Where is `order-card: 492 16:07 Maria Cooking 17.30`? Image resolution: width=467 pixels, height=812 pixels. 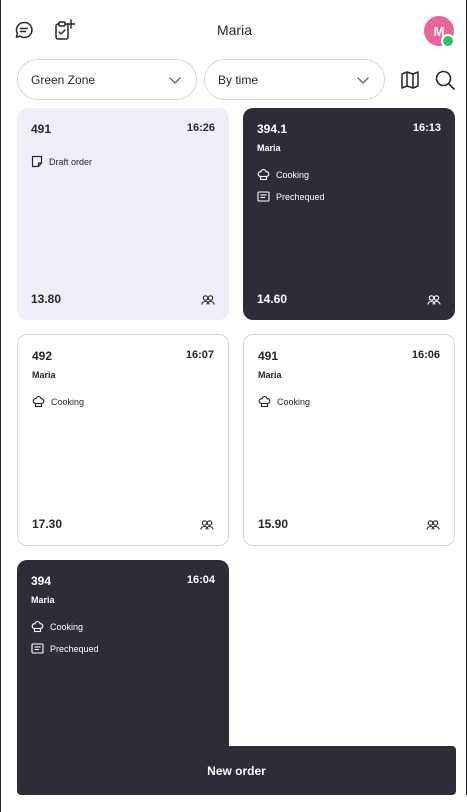 order-card: 492 16:07 Maria Cooking 17.30 is located at coordinates (123, 440).